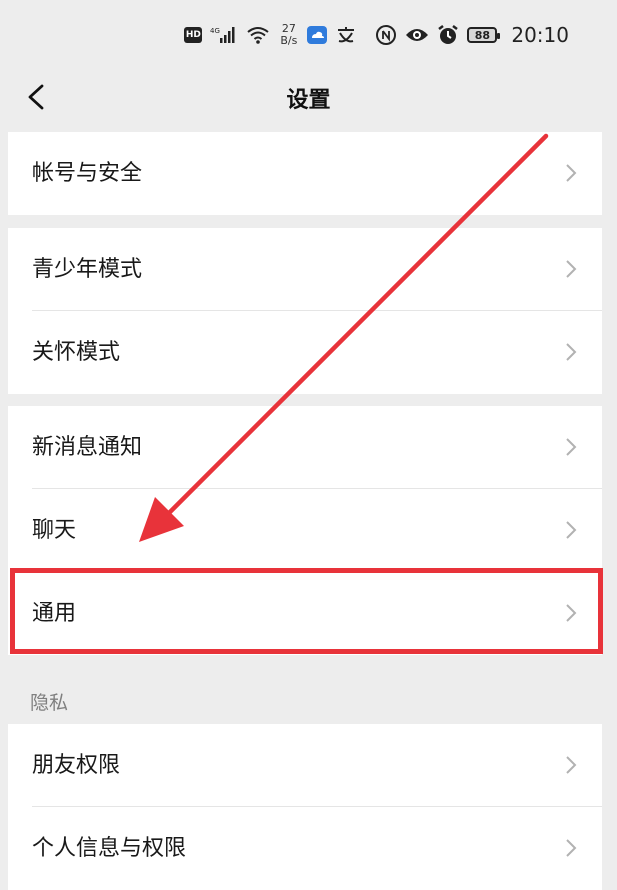 The image size is (617, 890). Describe the element at coordinates (49, 703) in the screenshot. I see `section-header-privacy: 隐私` at that location.